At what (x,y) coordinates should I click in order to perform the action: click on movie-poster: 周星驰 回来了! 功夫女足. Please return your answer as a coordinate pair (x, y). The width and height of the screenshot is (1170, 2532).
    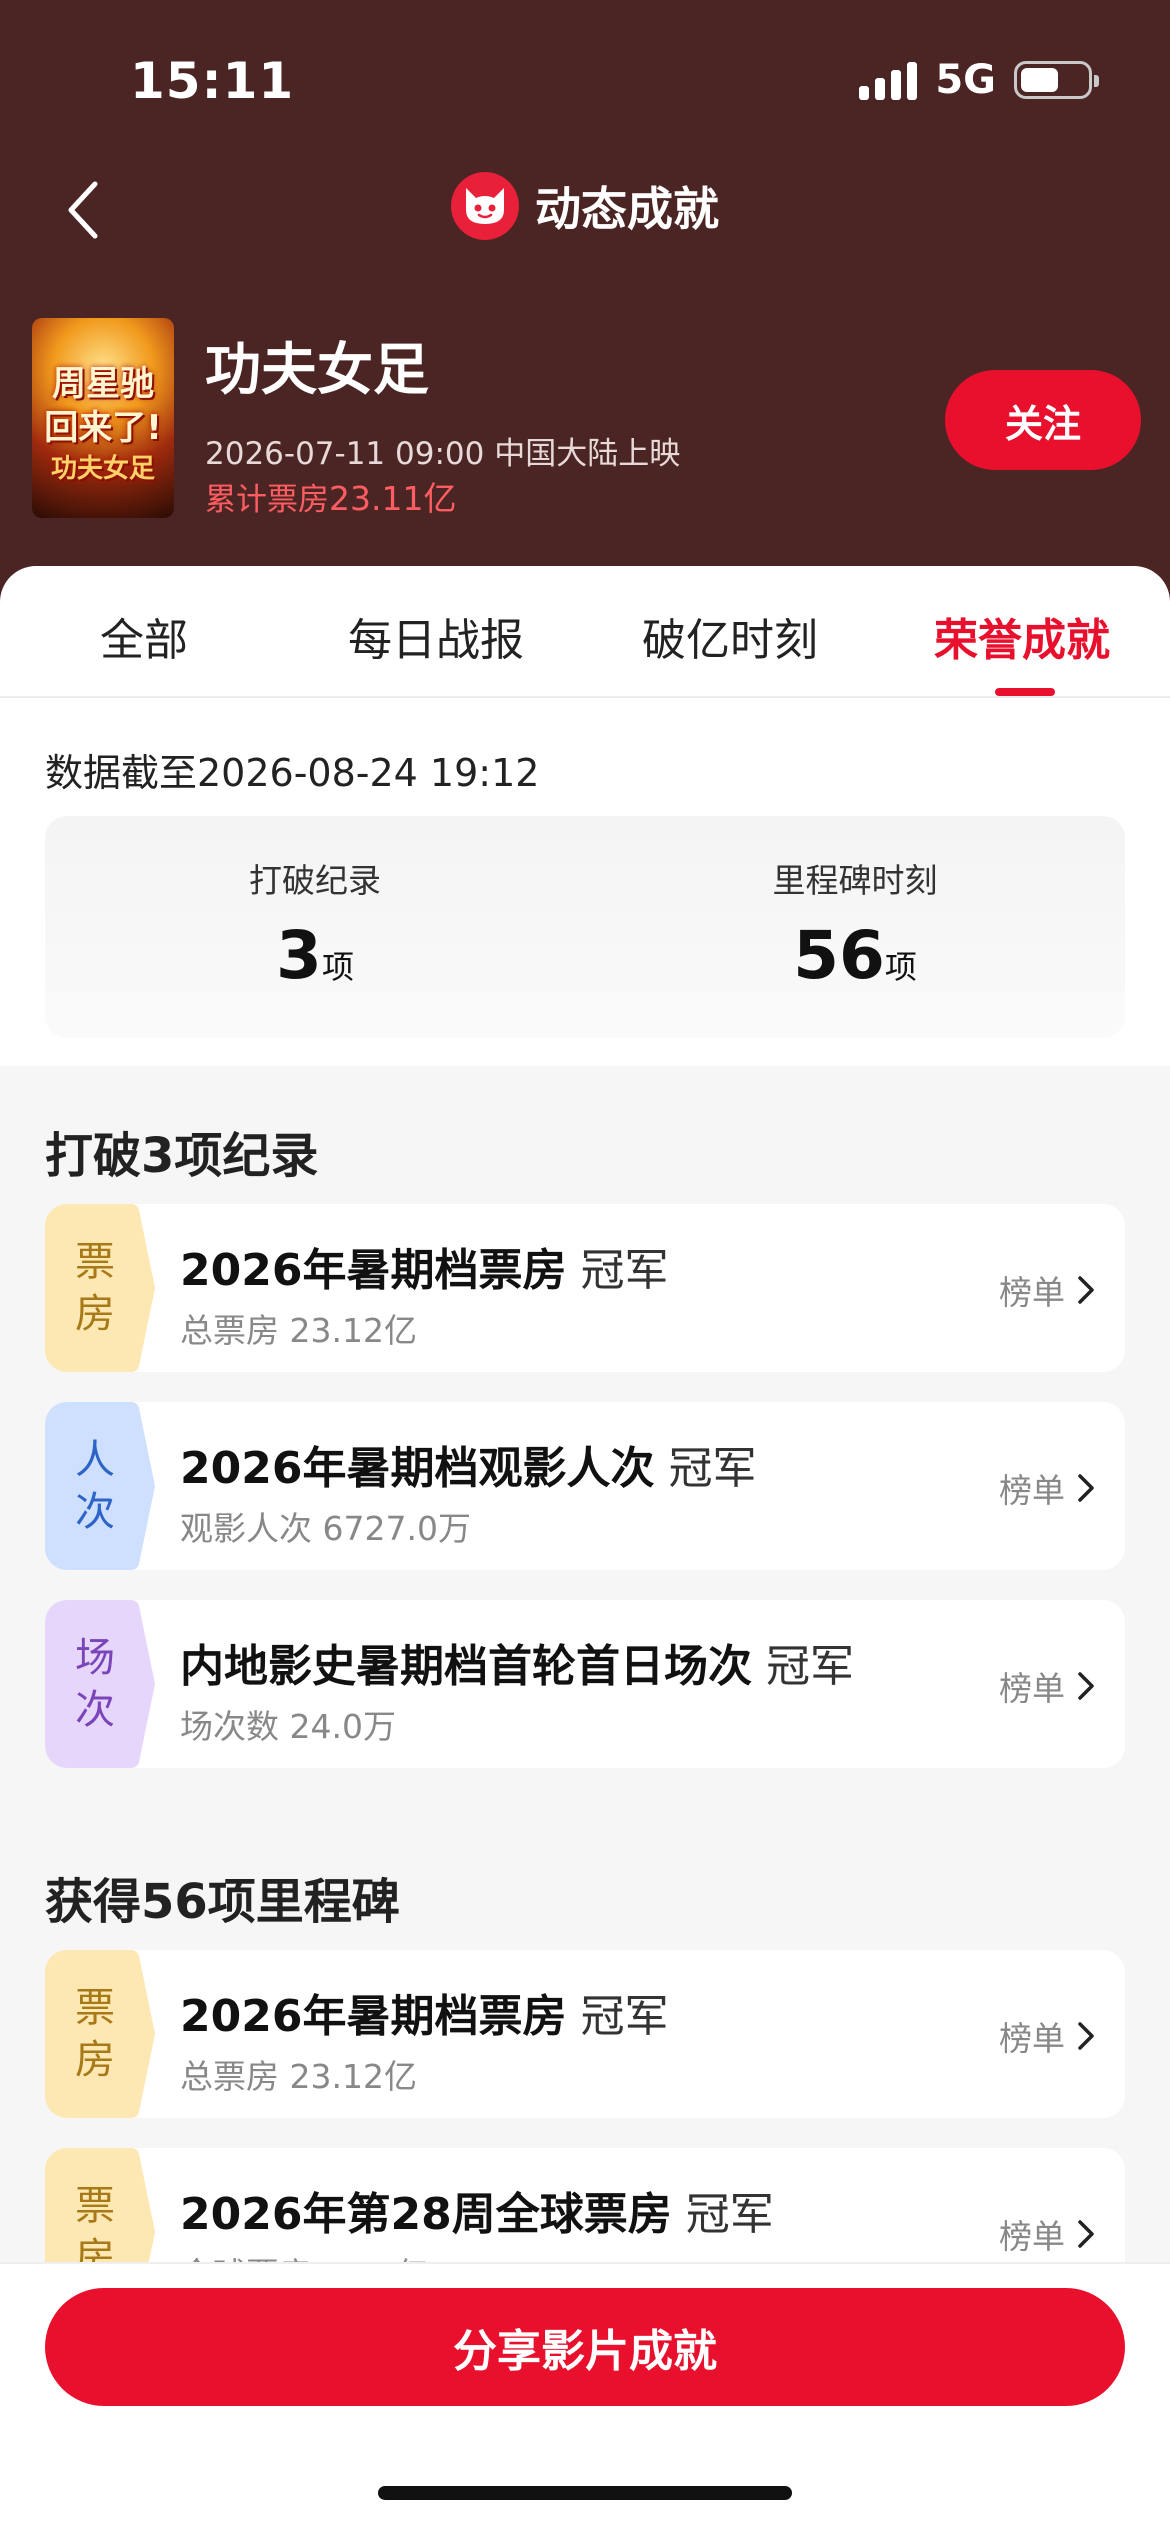
    Looking at the image, I should click on (103, 418).